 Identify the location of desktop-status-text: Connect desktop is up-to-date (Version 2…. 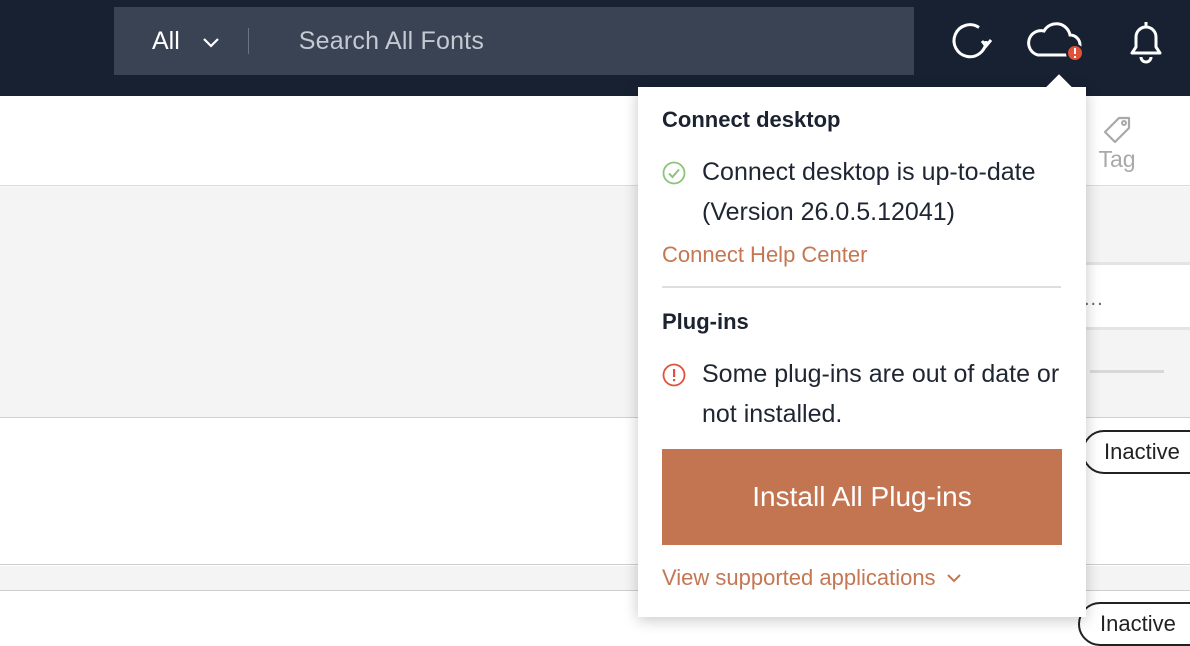
(869, 192).